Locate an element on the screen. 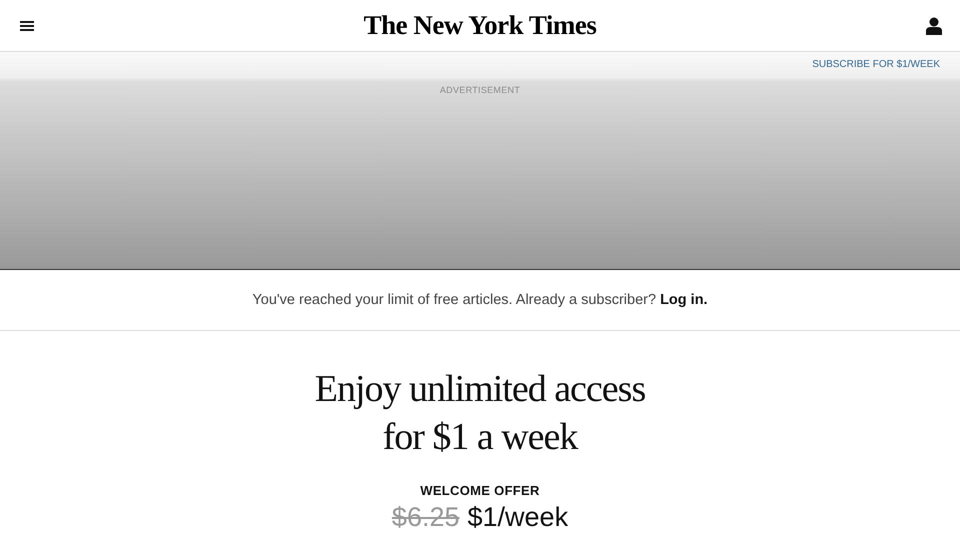 This screenshot has width=960, height=540. paywall-notice: You've reached your limit of free articles. Already a subscriber? Log in. is located at coordinates (480, 300).